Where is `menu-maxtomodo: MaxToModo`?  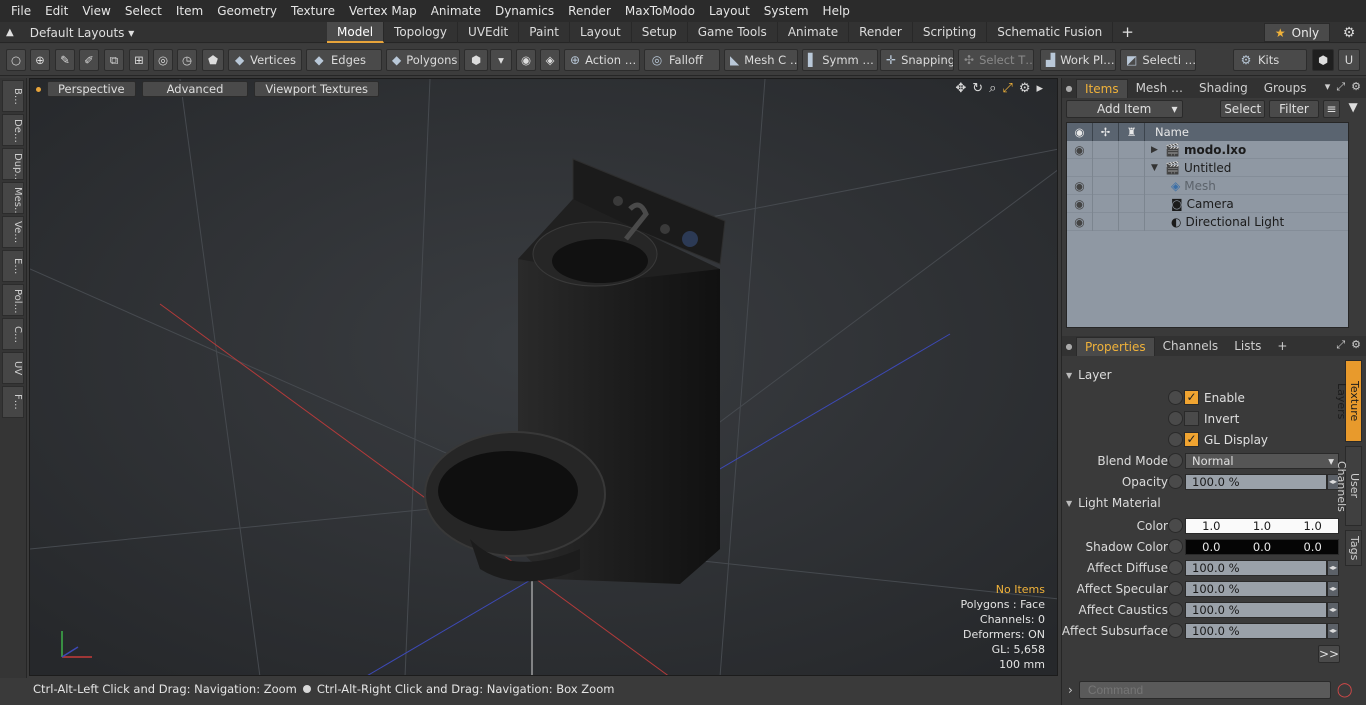 menu-maxtomodo: MaxToModo is located at coordinates (660, 11).